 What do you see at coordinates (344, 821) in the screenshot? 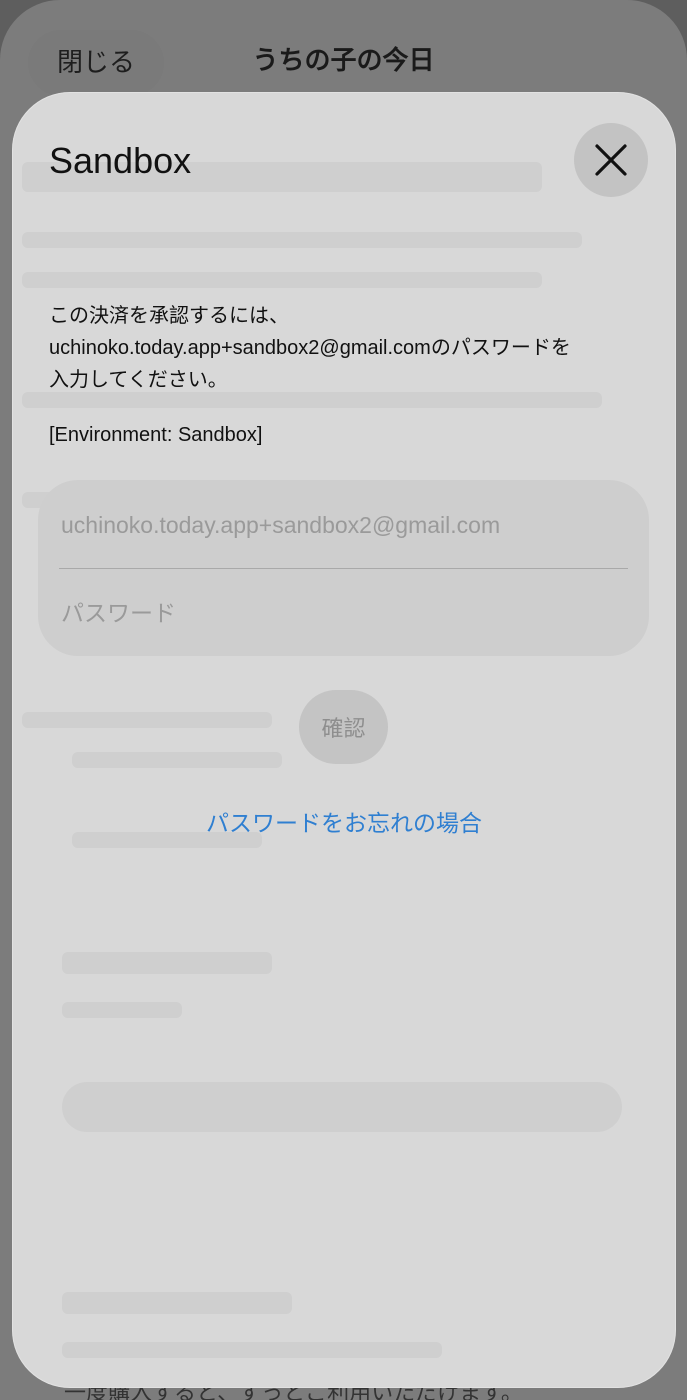
I see `forgot-password-link: パスワードをお忘れの場合` at bounding box center [344, 821].